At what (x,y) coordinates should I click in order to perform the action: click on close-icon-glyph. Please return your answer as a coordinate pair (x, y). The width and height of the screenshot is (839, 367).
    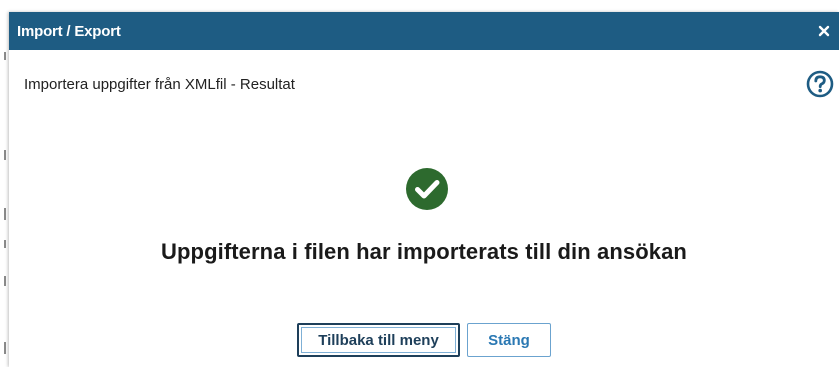
    Looking at the image, I should click on (824, 31).